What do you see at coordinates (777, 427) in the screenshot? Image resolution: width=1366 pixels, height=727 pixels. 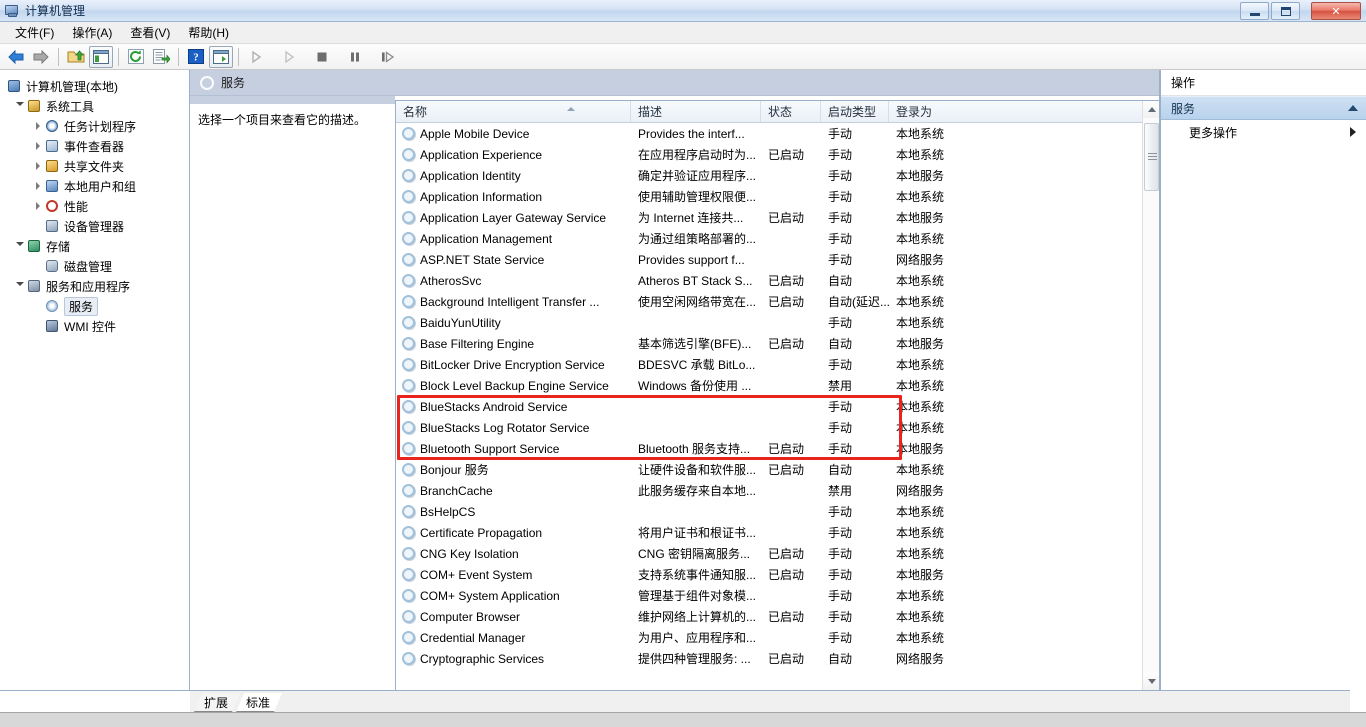 I see `table-row: BlueStacks Log Rotator Service 手动 本地系统` at bounding box center [777, 427].